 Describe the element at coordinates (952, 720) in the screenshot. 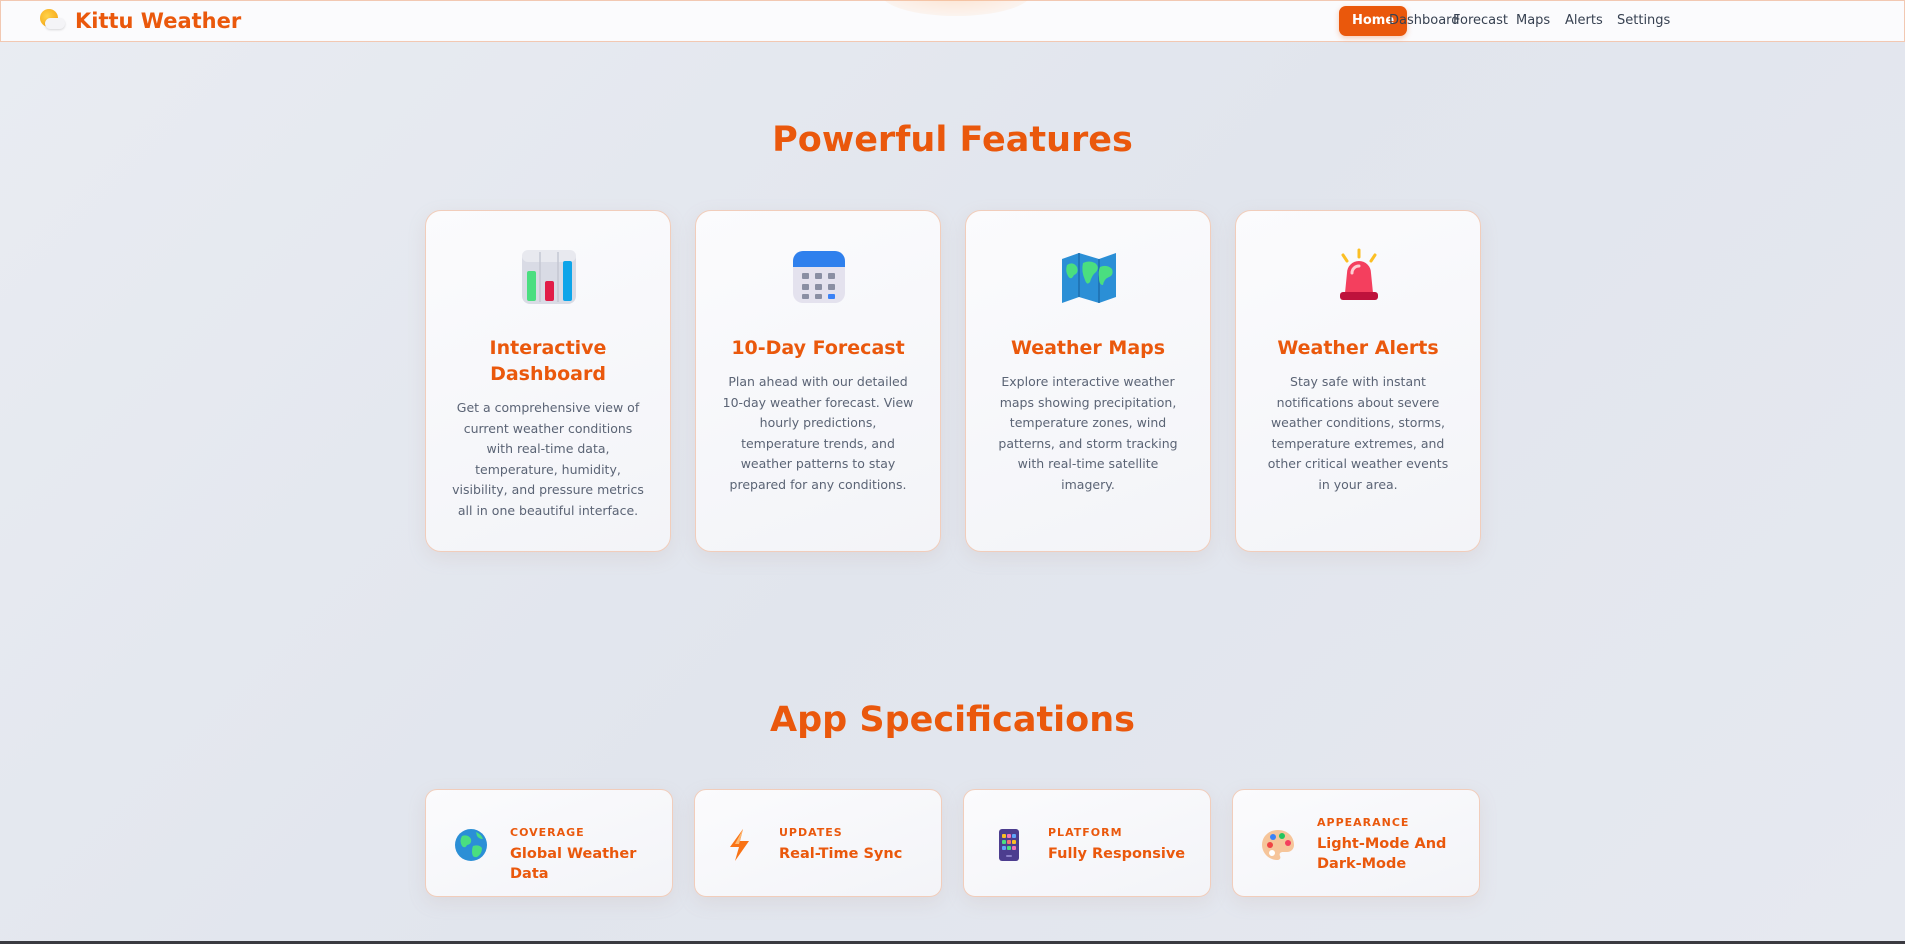

I see `specifications-heading: App Specifications` at that location.